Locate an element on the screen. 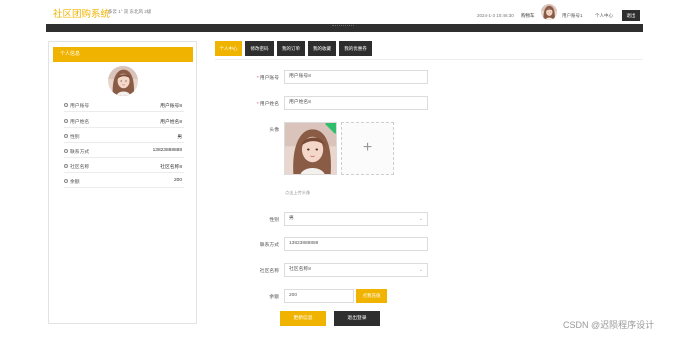 Image resolution: width=693 pixels, height=338 pixels. info-label: 联系方式 is located at coordinates (80, 152).